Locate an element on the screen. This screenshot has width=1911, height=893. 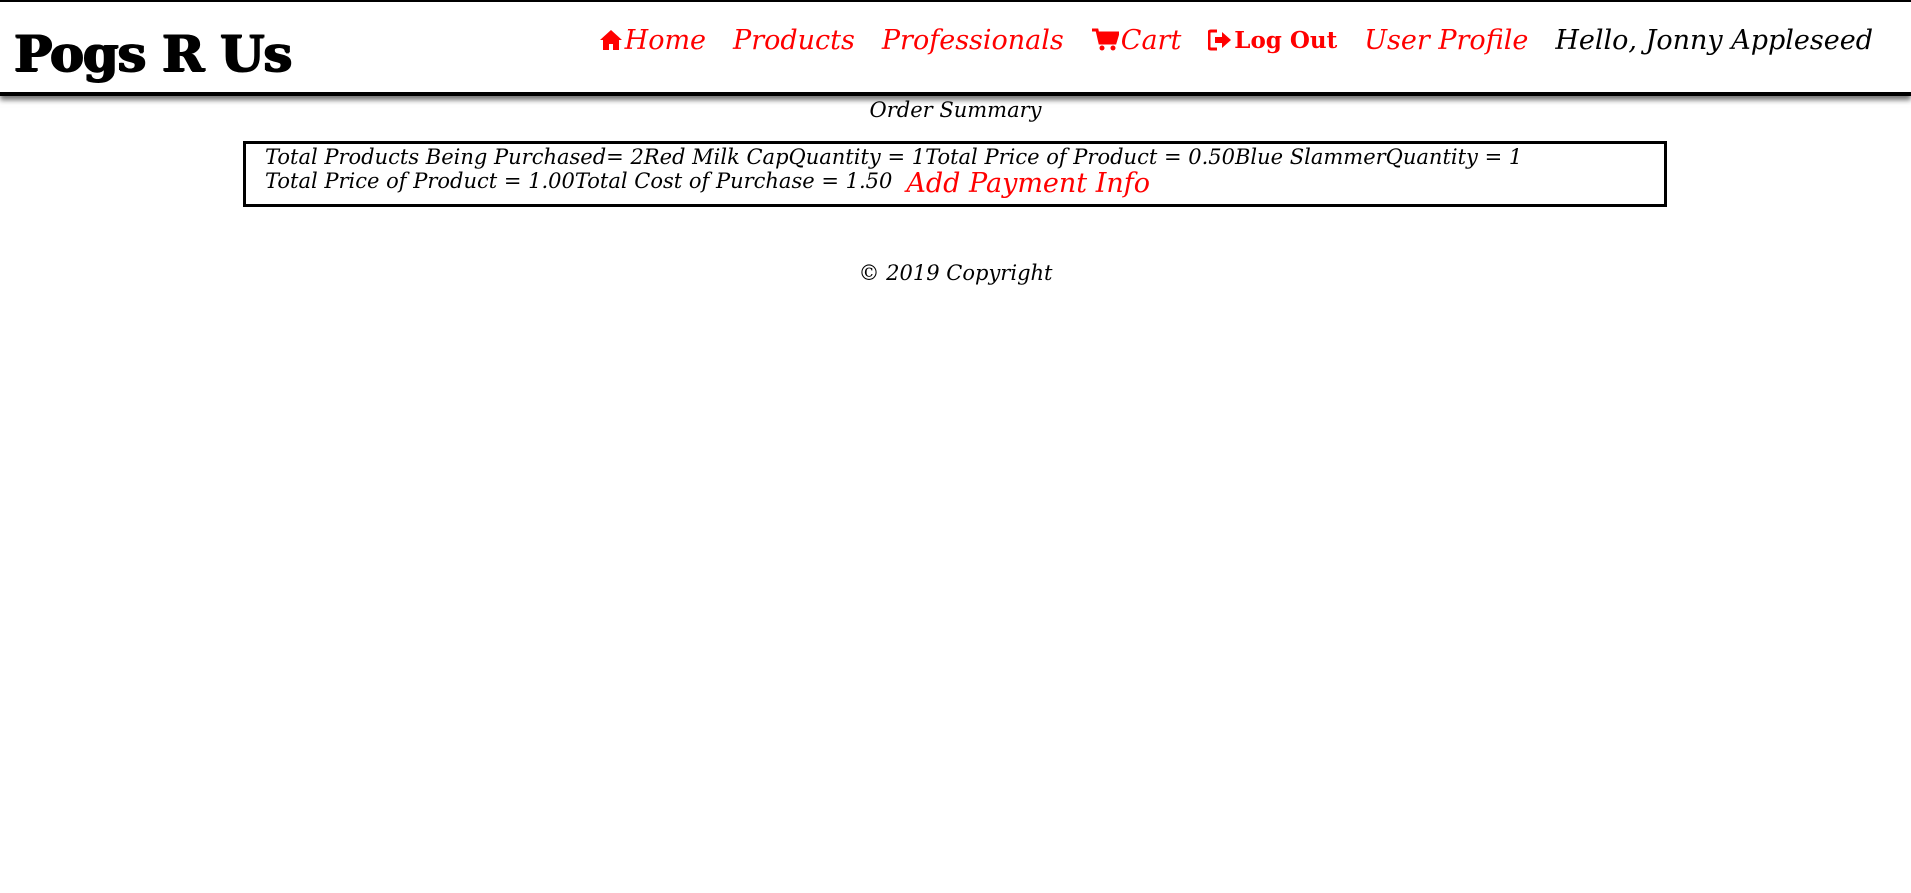
nav-cart-label: Cart is located at coordinates (1151, 40).